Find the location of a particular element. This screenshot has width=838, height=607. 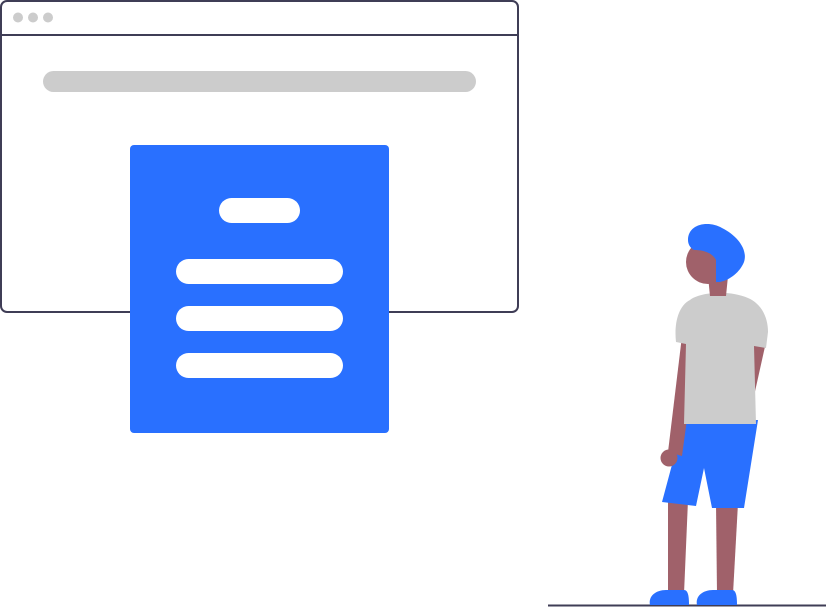

person-figure is located at coordinates (708, 414).